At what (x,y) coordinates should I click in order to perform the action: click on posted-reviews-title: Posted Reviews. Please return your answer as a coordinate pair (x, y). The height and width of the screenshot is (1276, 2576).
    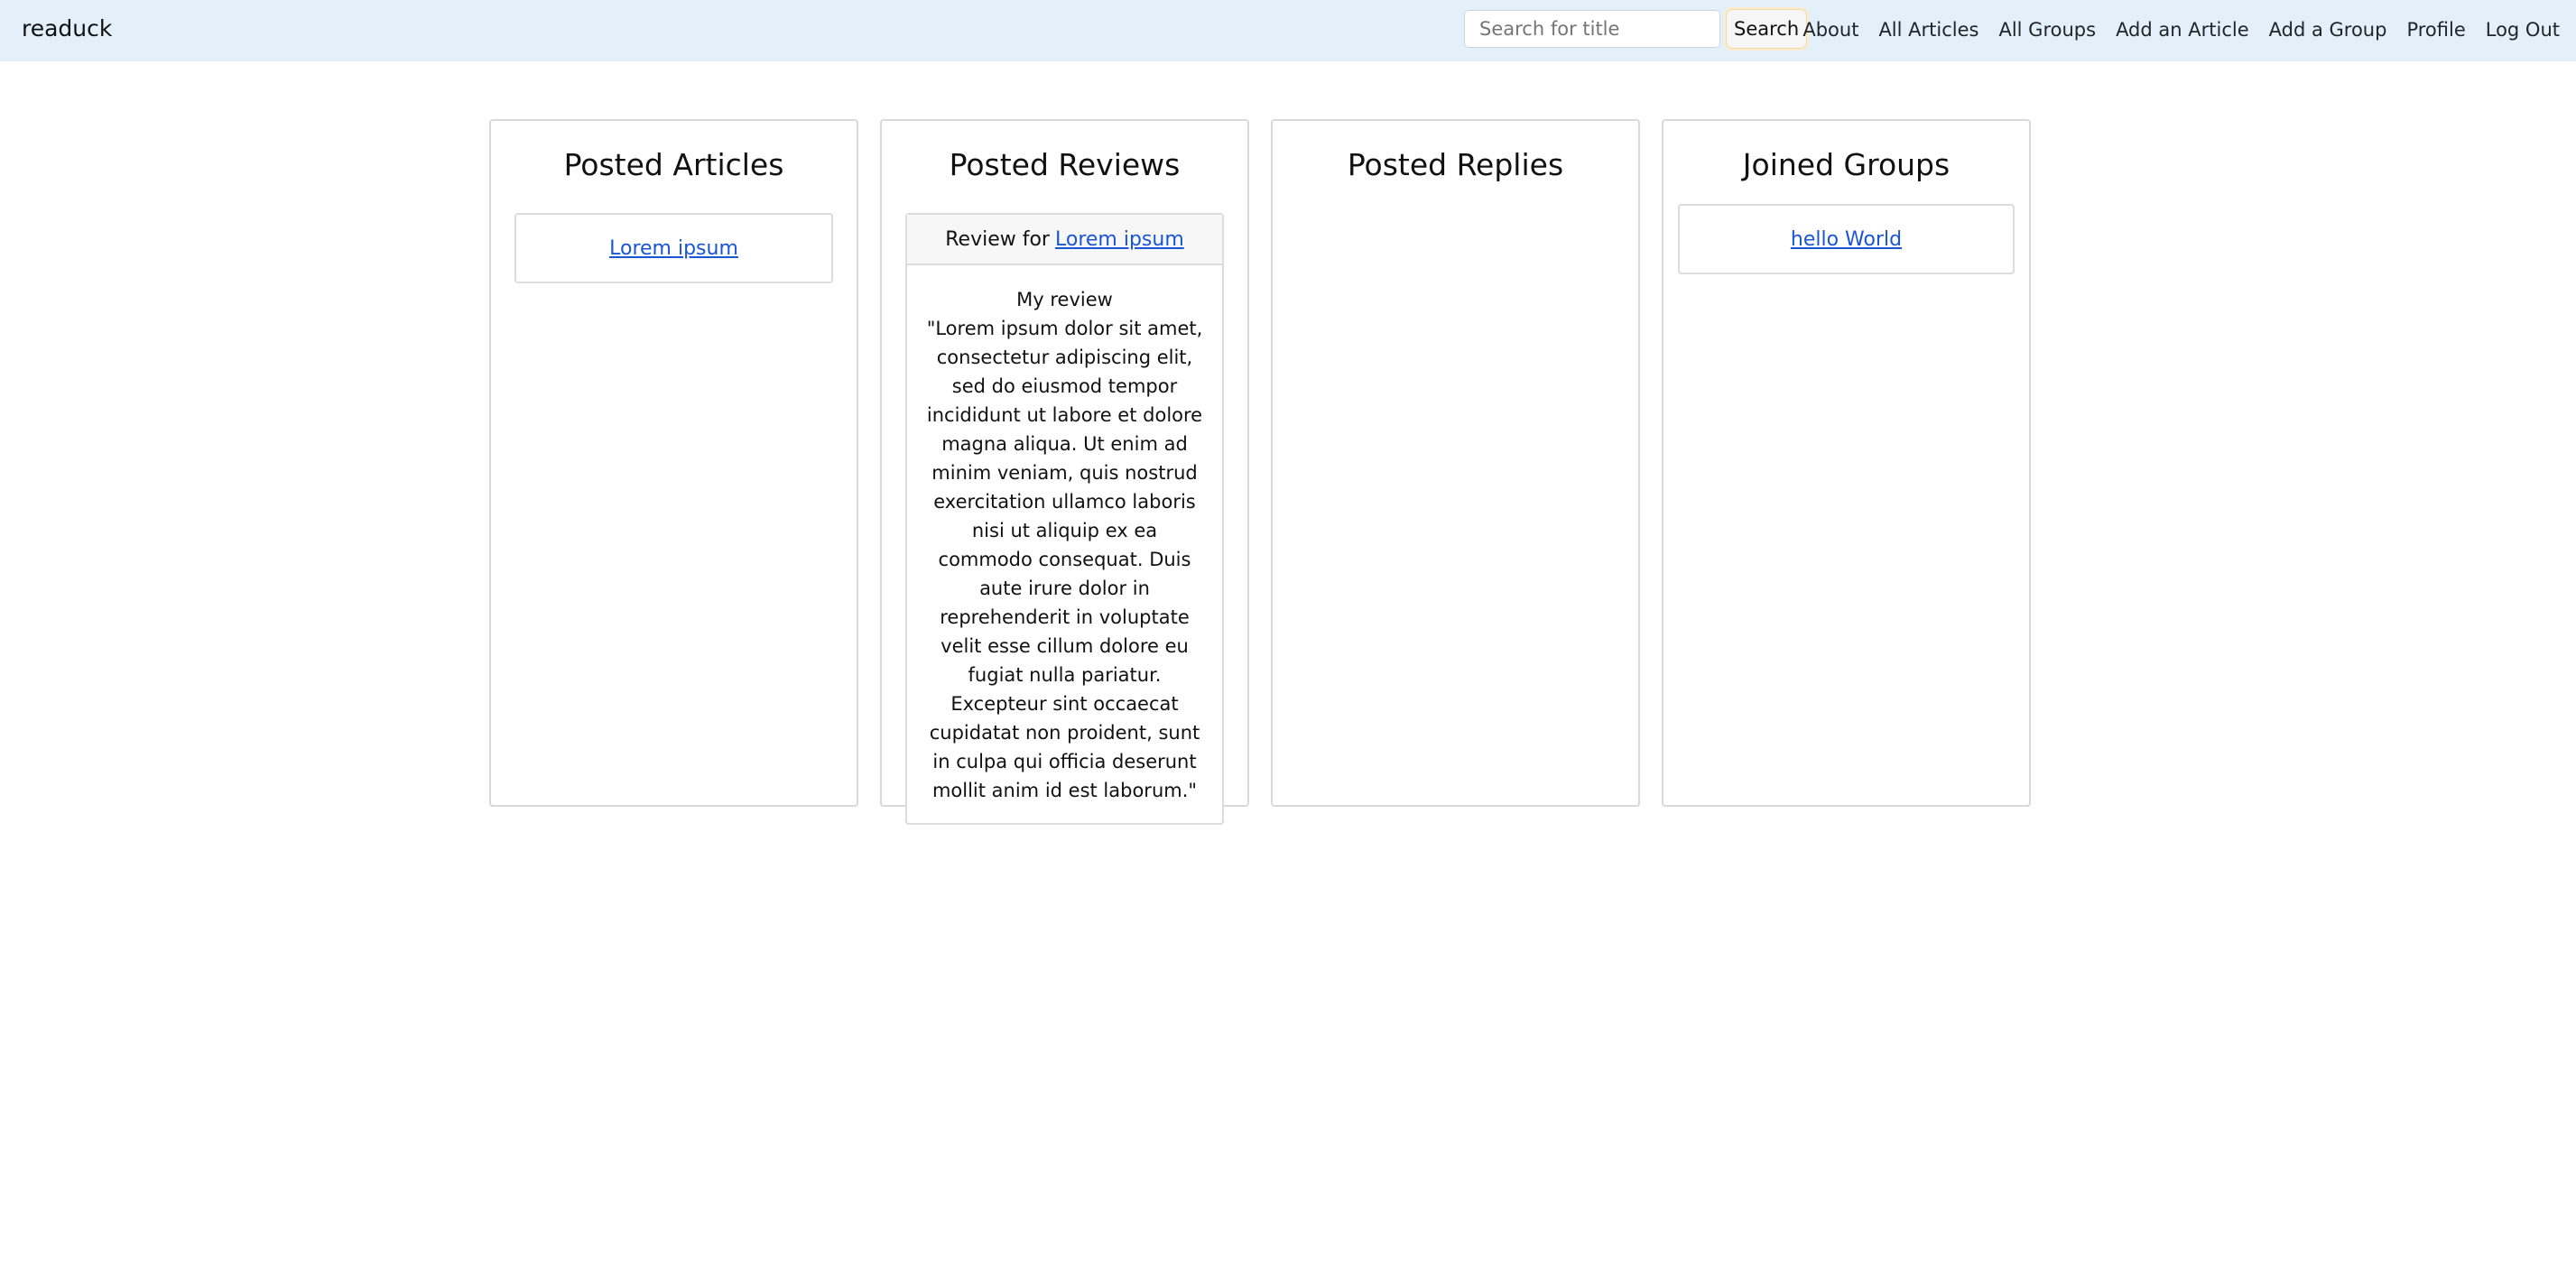
    Looking at the image, I should click on (1065, 164).